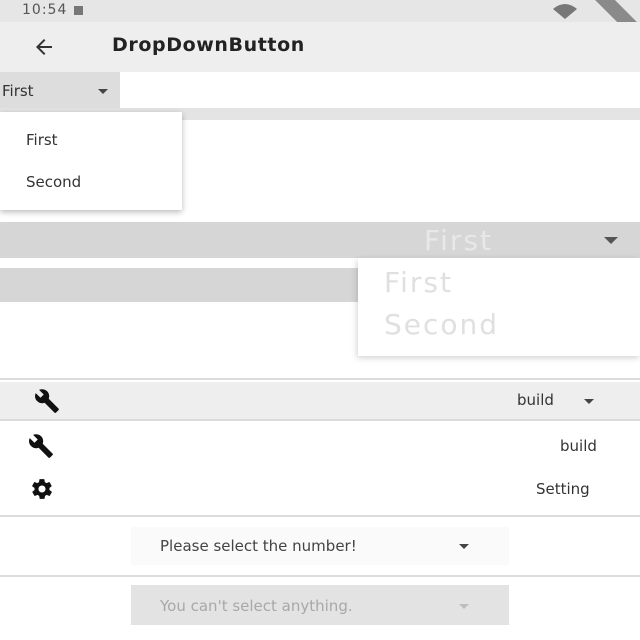 The image size is (640, 640). I want to click on battery-level: 0, so click(611, 10).